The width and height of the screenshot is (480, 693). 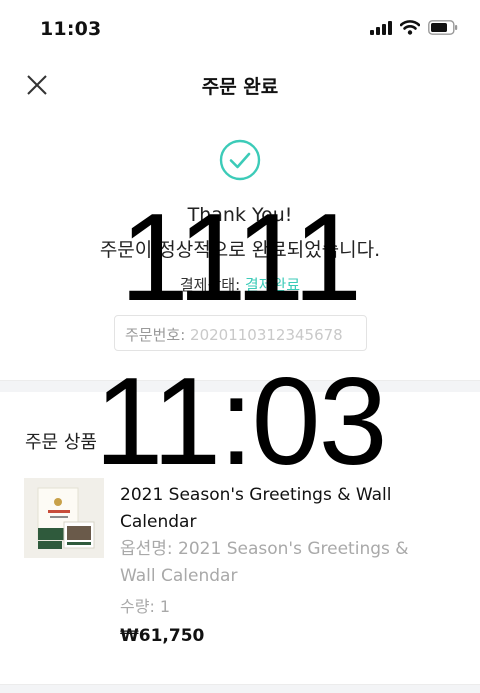 I want to click on battery-icon, so click(x=443, y=27).